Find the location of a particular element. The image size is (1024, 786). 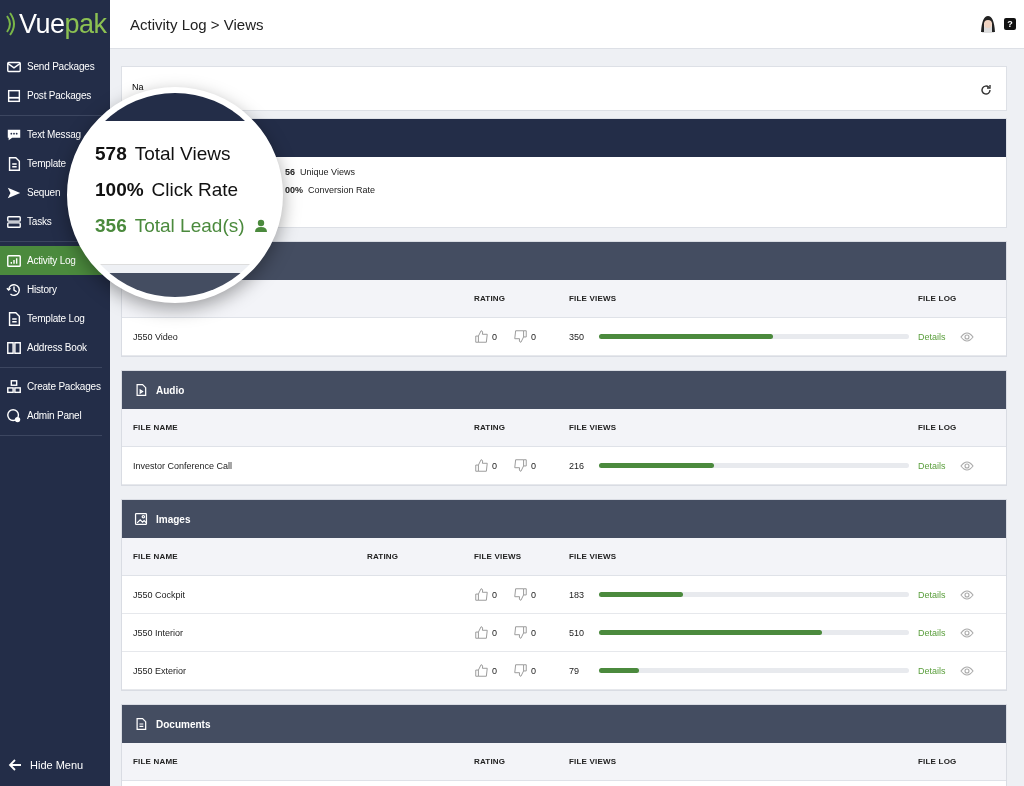

sidebar-item: Template is located at coordinates (33, 163).